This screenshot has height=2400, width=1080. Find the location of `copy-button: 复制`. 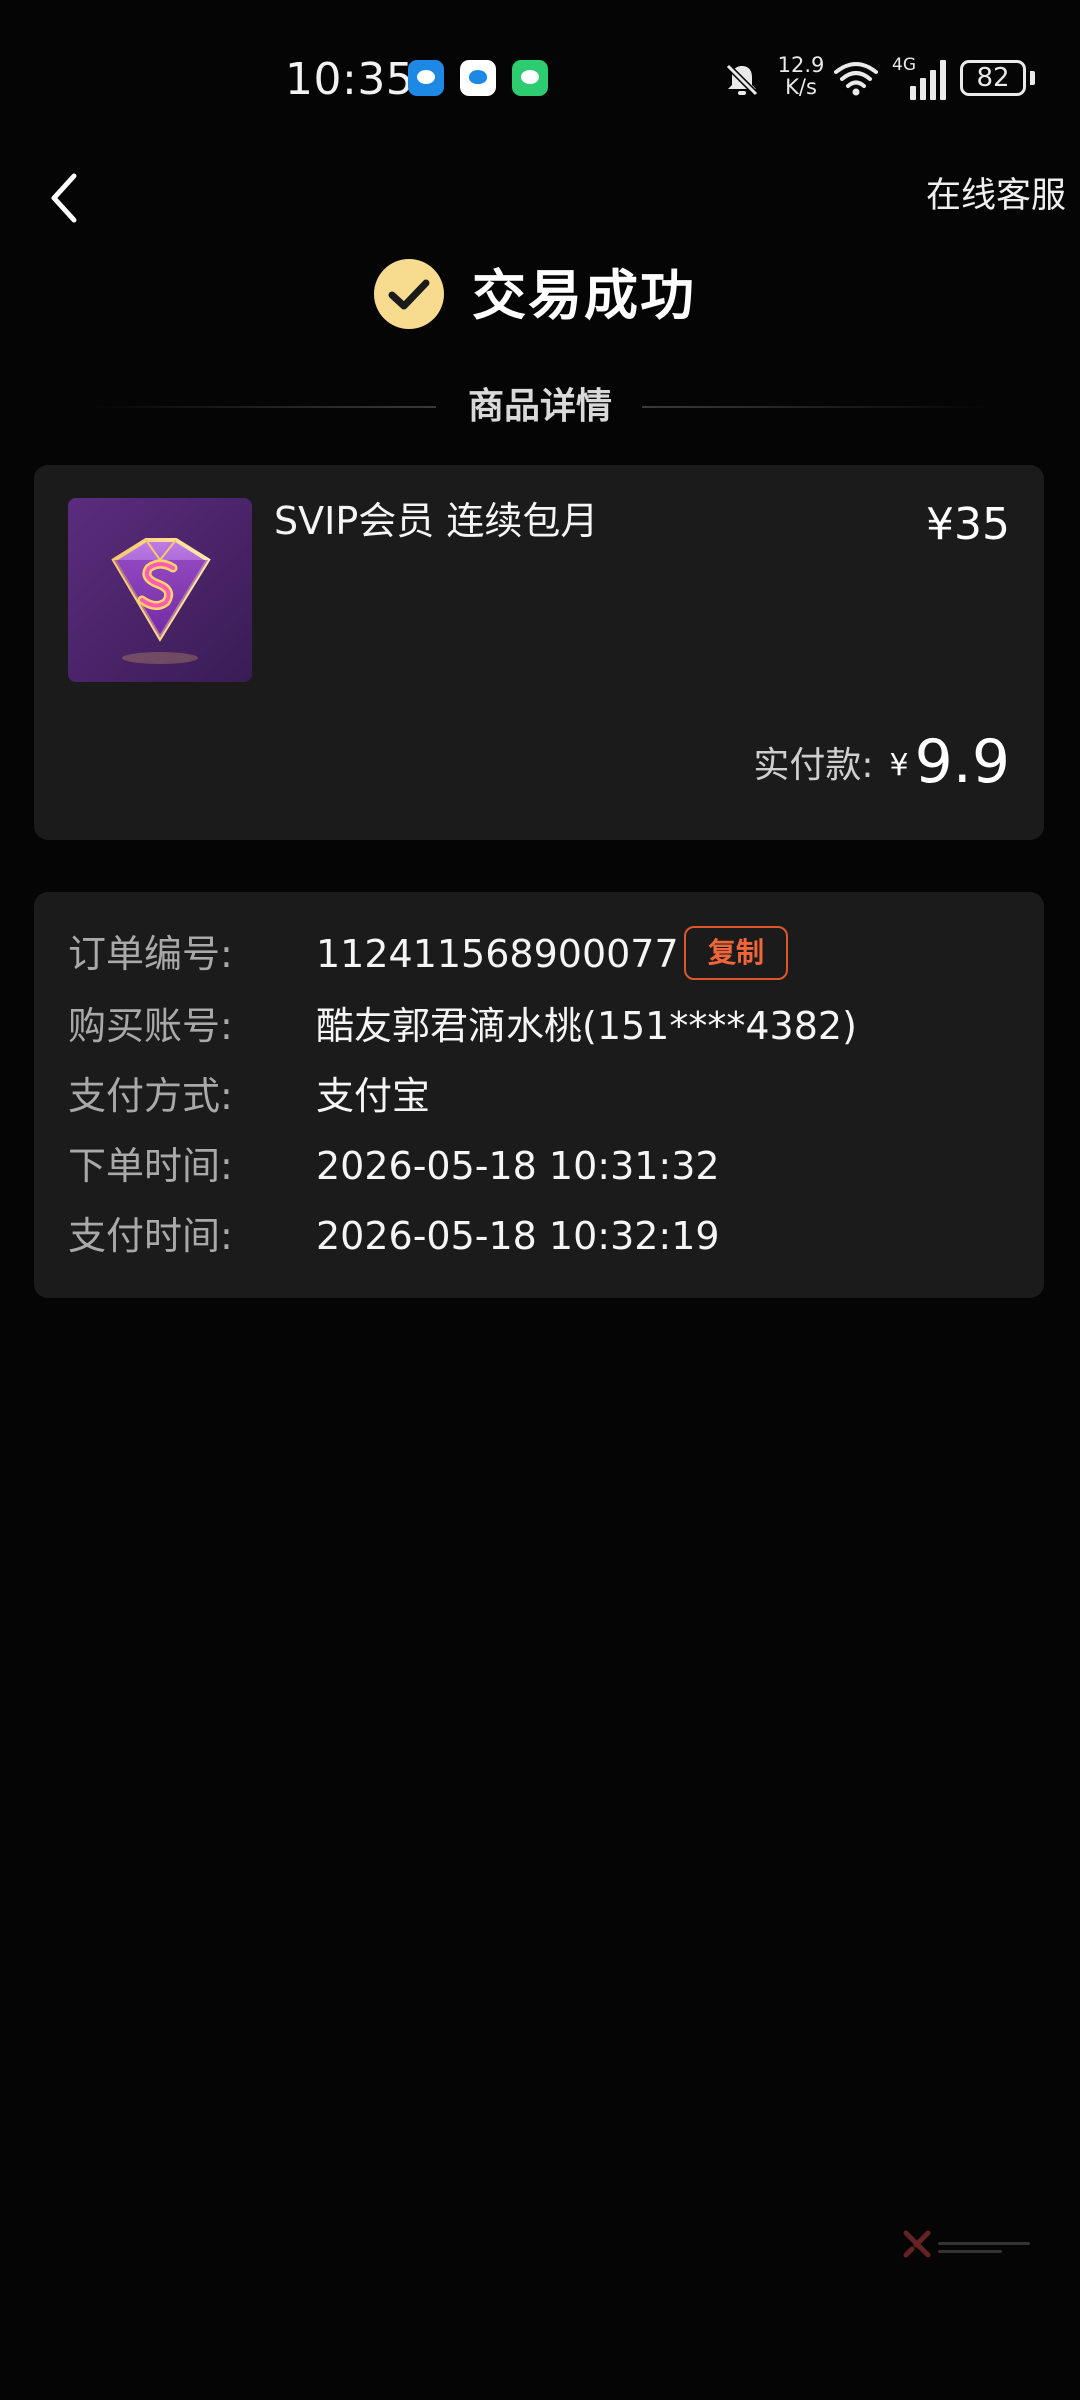

copy-button: 复制 is located at coordinates (736, 953).